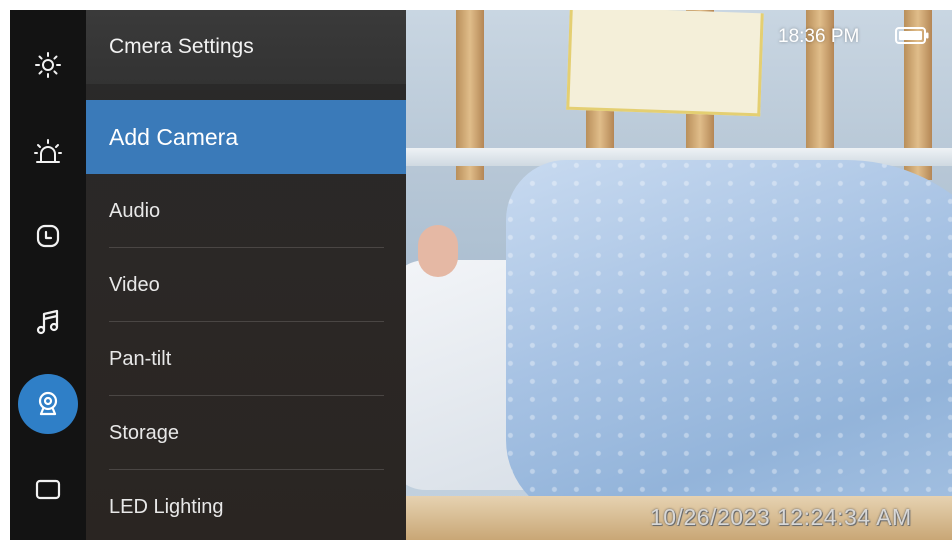 The width and height of the screenshot is (952, 540). What do you see at coordinates (48, 236) in the screenshot?
I see `clock-icon` at bounding box center [48, 236].